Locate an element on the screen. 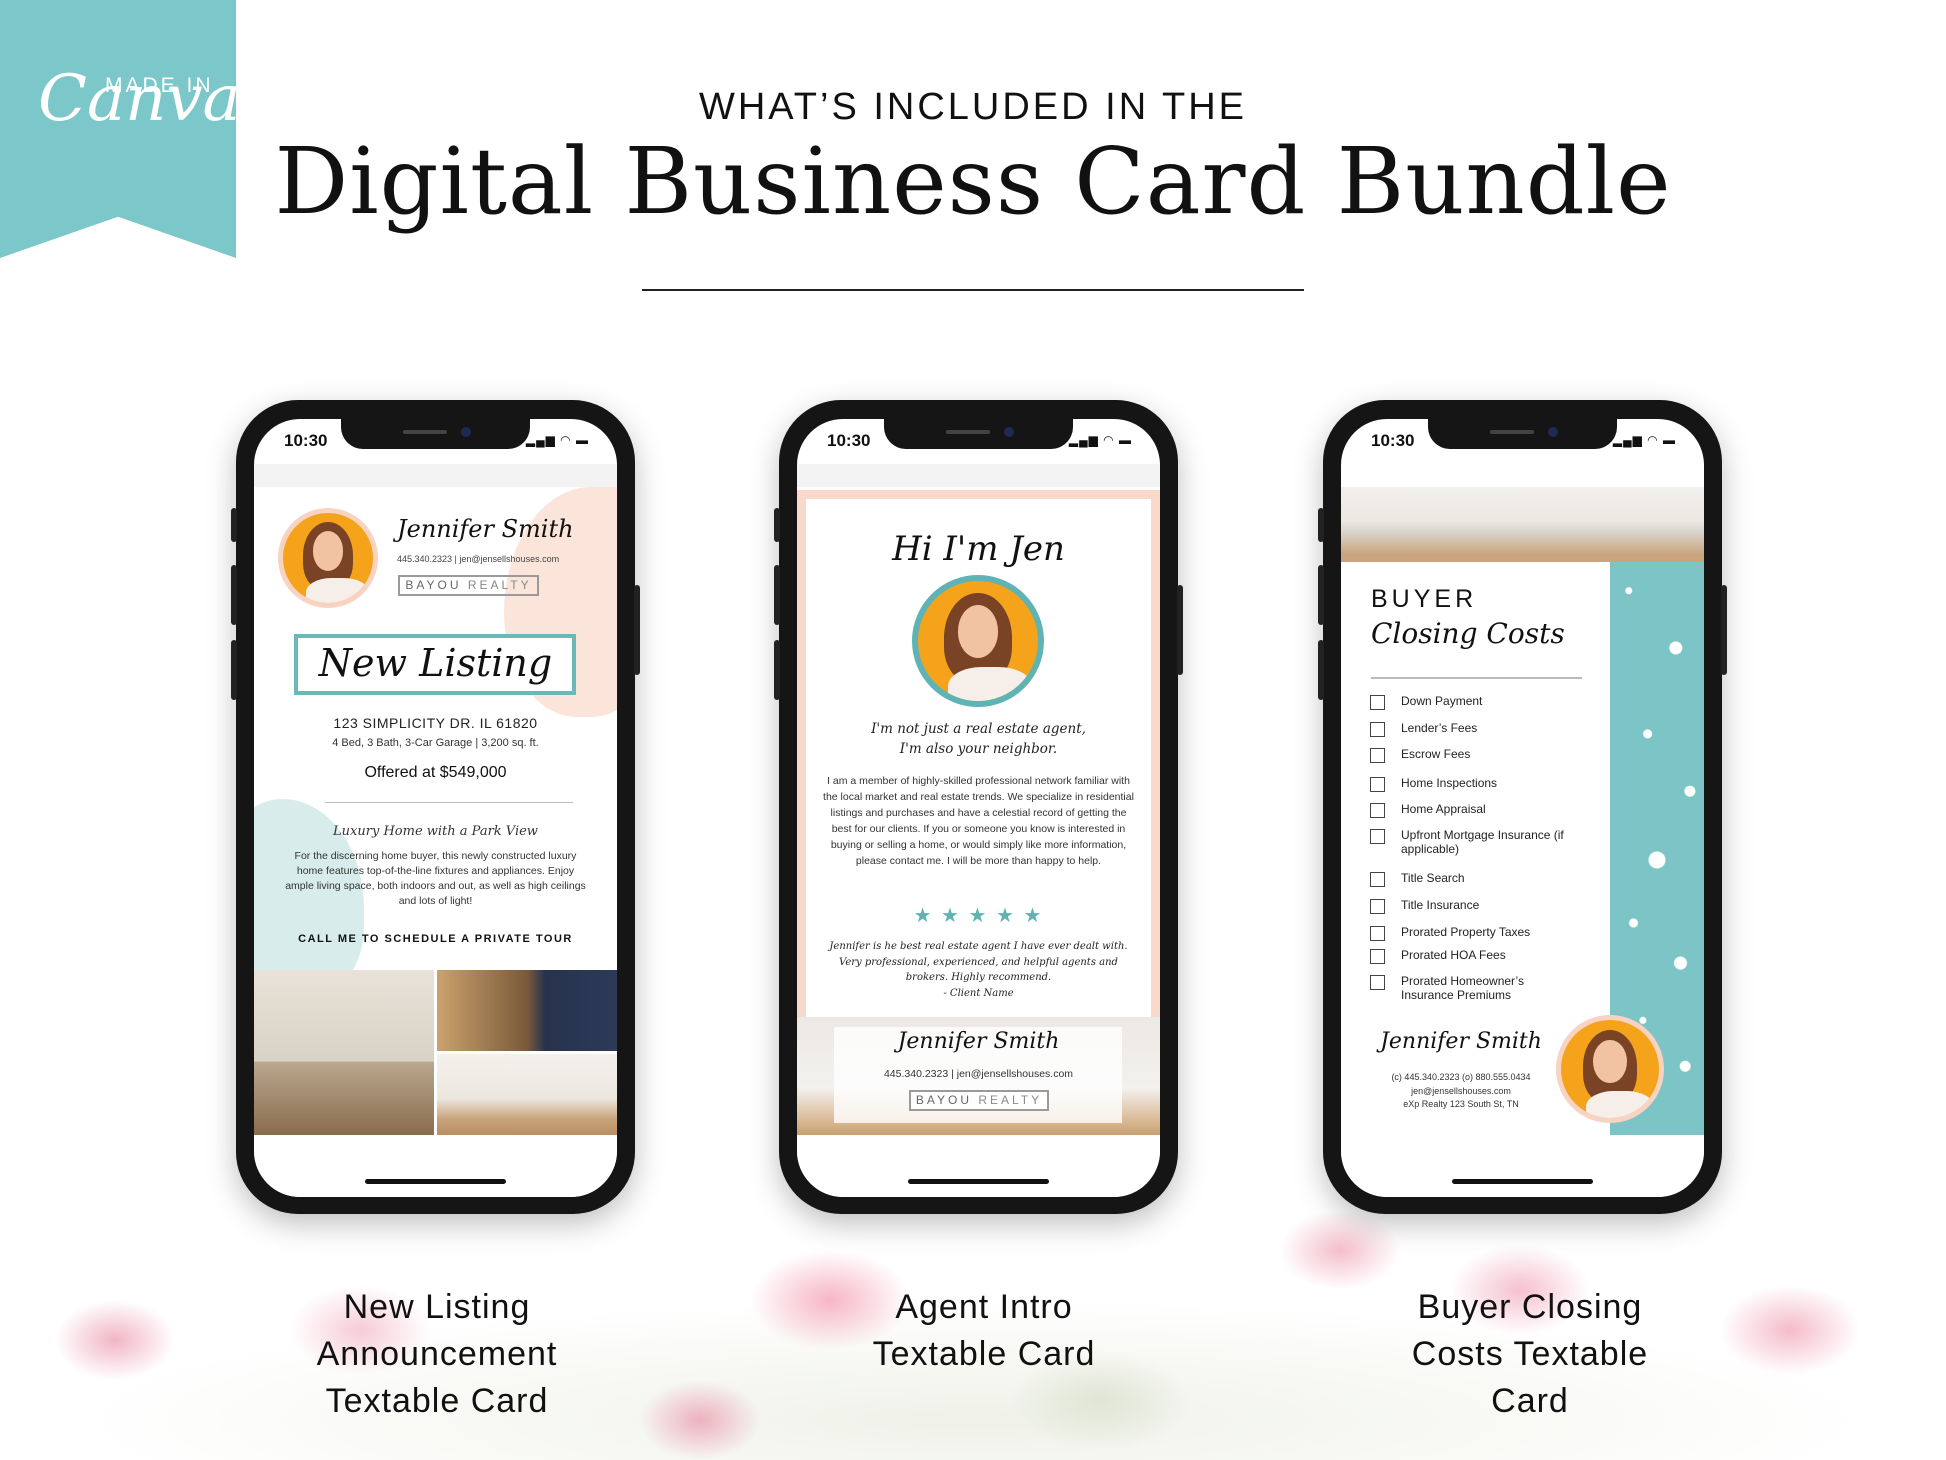 The image size is (1946, 1460). checklist-item-label: Title Search is located at coordinates (1433, 878).